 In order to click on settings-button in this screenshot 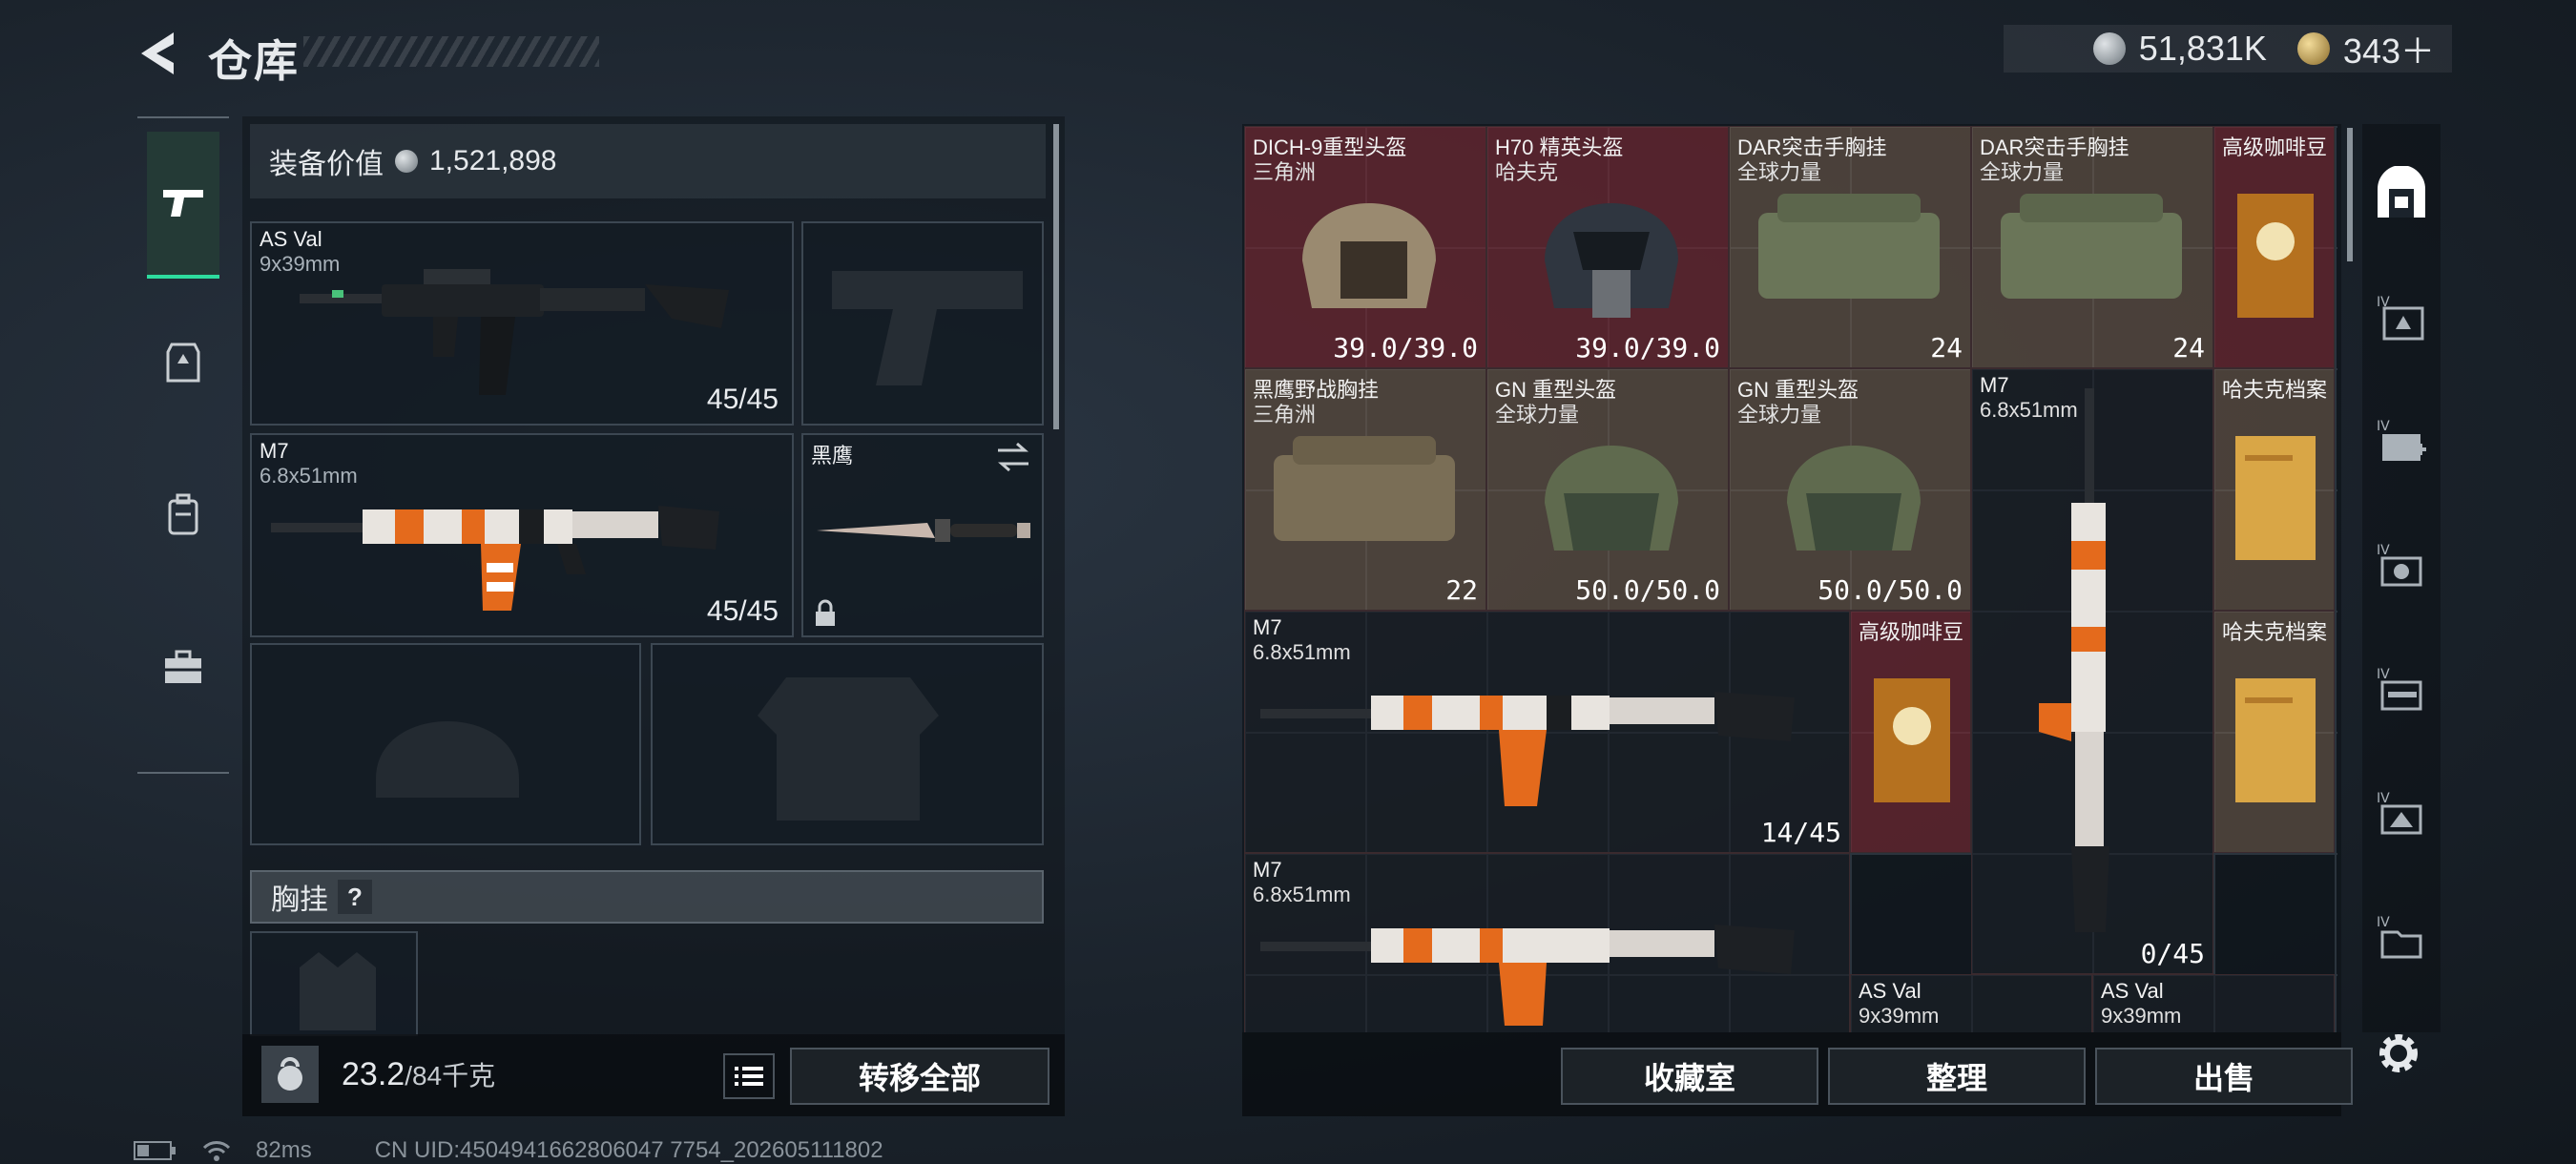, I will do `click(2398, 1053)`.